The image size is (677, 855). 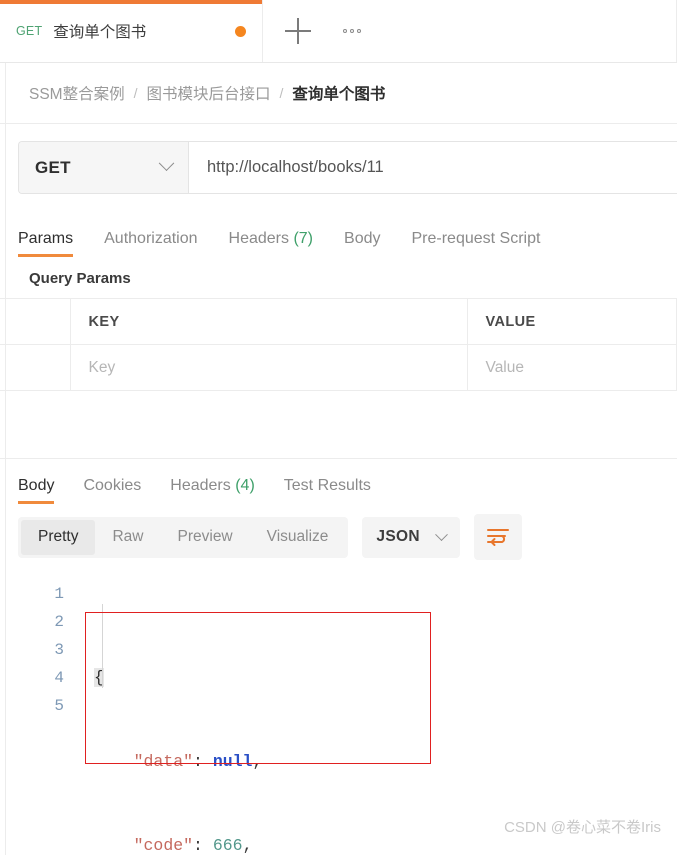 I want to click on query-params-table: KEY VALUE Key Value, so click(x=338, y=344).